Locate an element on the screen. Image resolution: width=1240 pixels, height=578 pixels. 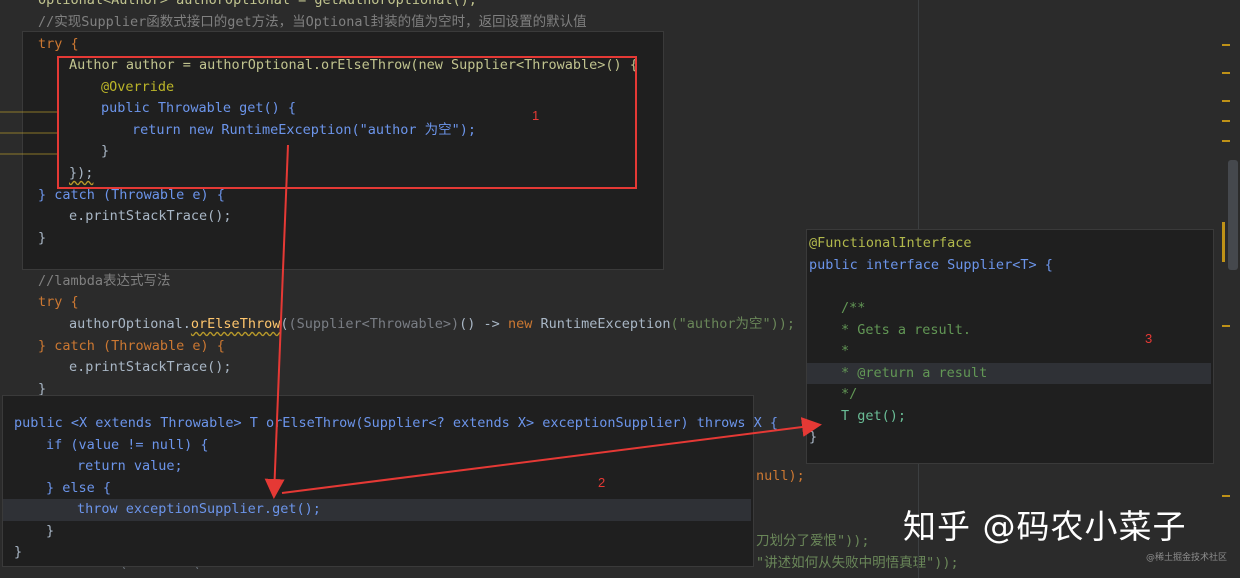
watermark: 知乎 @码农小菜子 is located at coordinates (1045, 526).